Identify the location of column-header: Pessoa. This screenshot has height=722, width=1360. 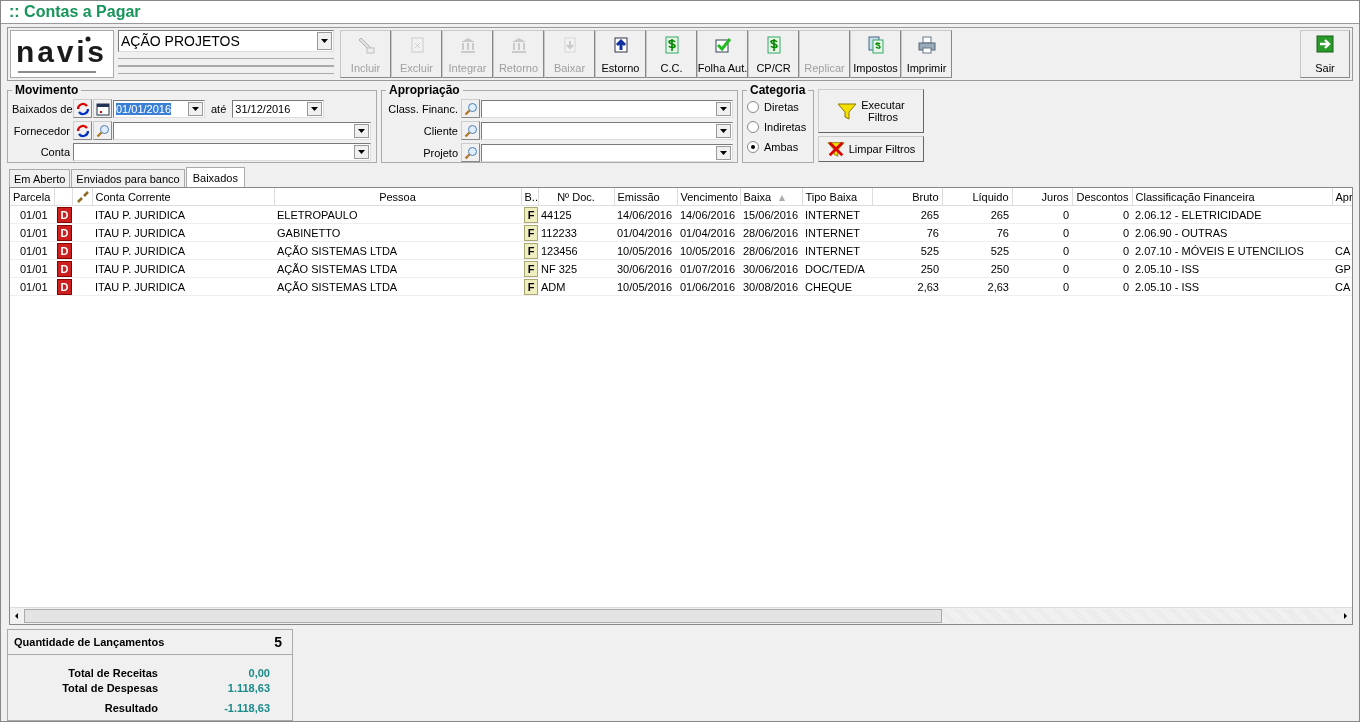
(397, 196).